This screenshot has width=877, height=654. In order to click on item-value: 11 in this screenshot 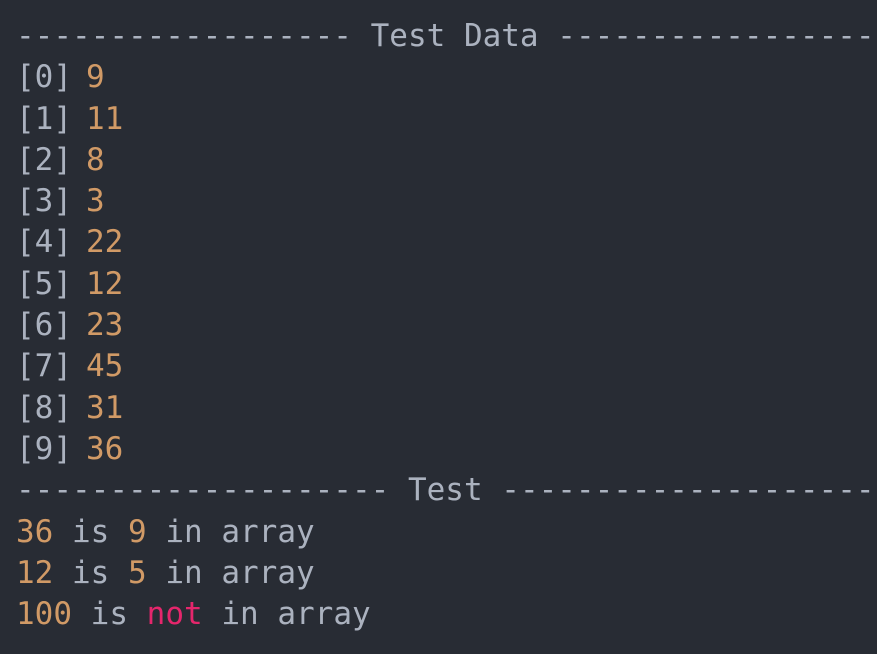, I will do `click(105, 118)`.